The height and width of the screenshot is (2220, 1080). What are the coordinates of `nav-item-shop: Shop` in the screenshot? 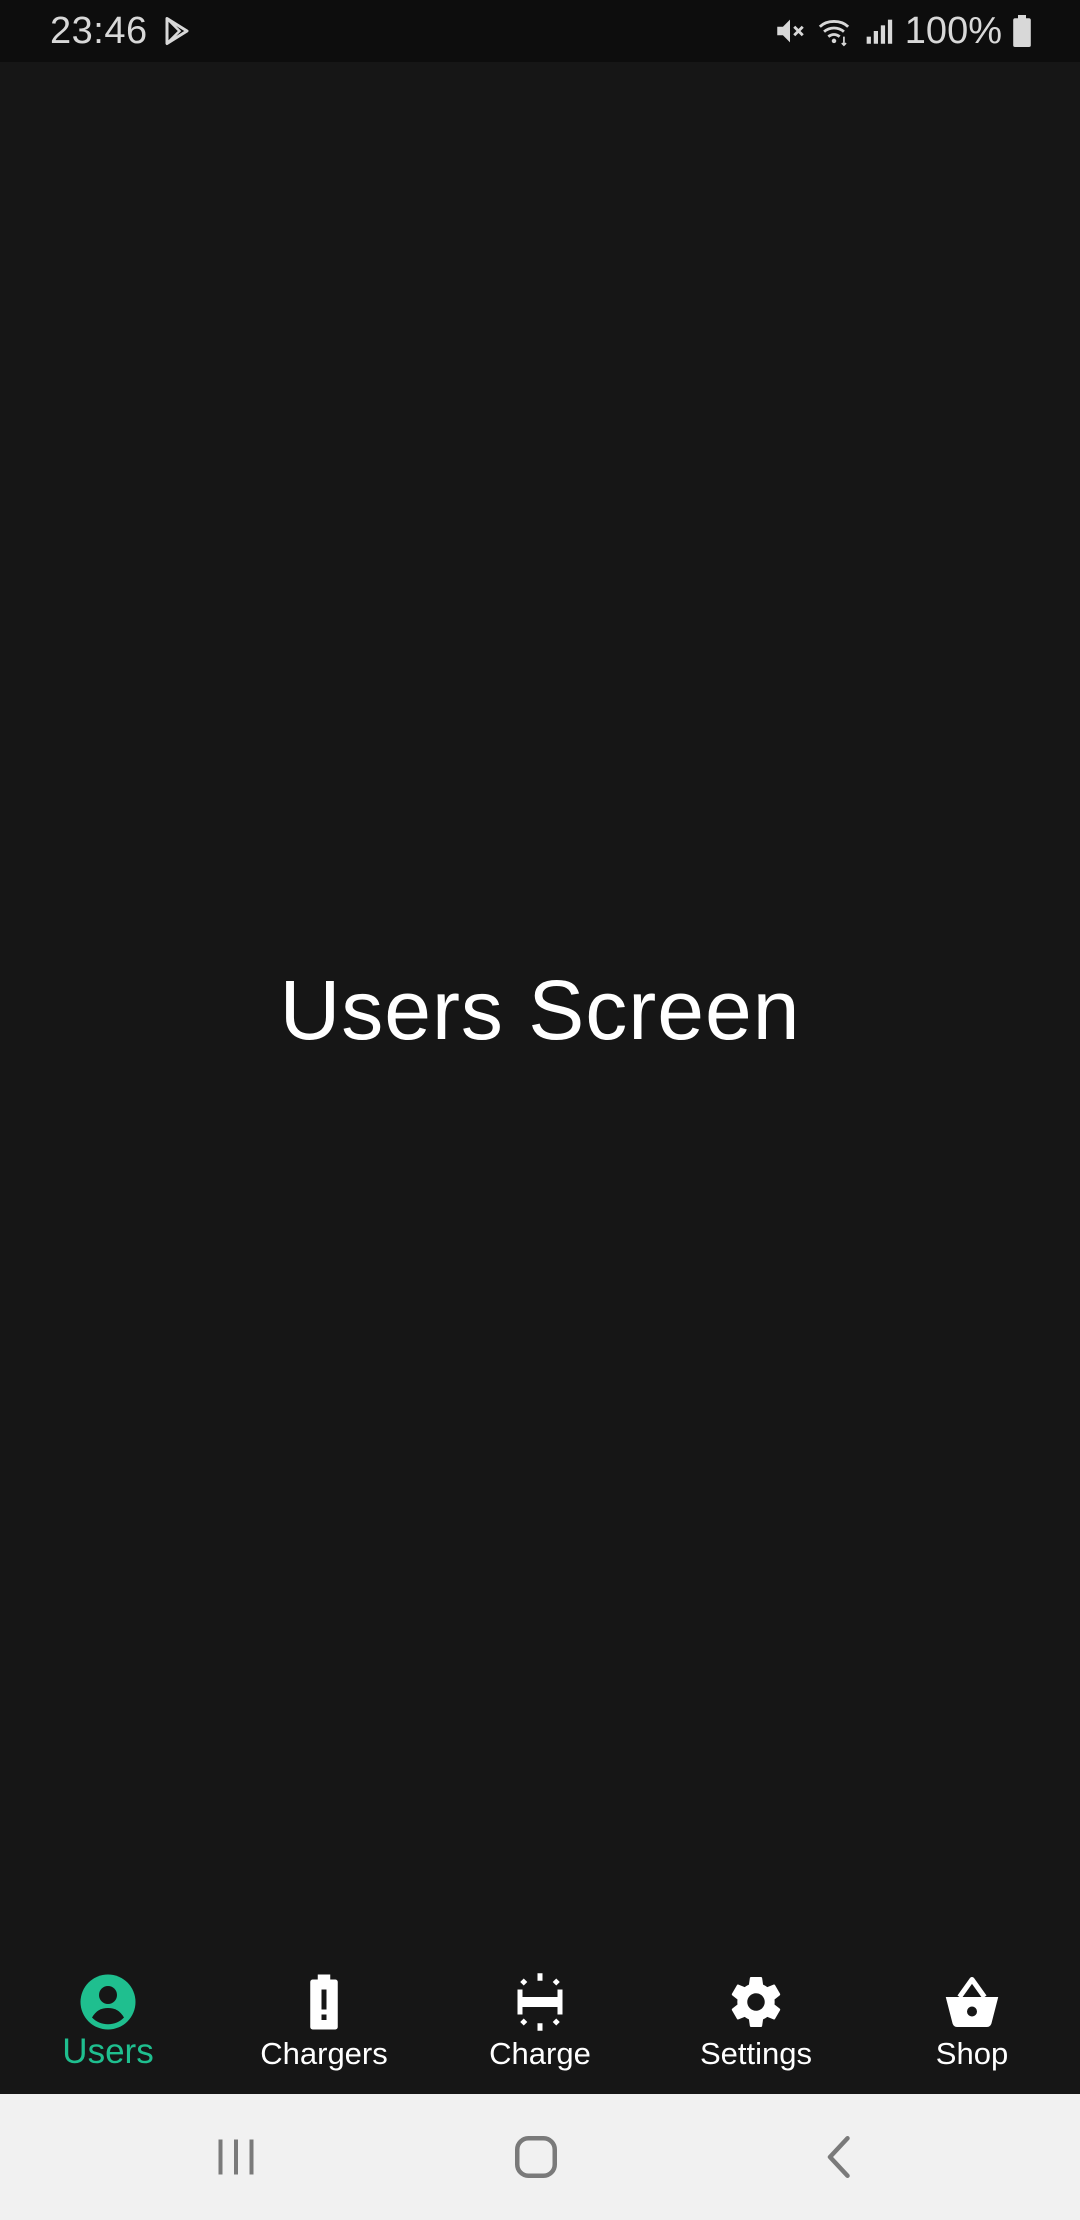 It's located at (972, 2023).